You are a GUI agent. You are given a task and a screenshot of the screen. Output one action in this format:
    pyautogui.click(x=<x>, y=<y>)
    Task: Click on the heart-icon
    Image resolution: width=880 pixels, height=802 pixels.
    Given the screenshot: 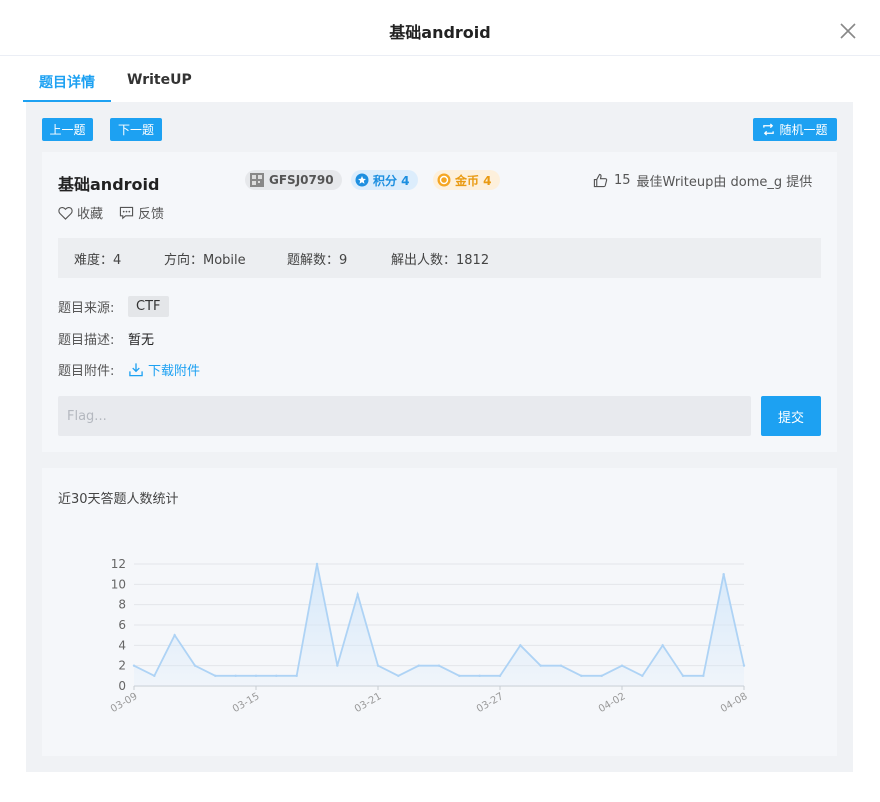 What is the action you would take?
    pyautogui.click(x=65, y=213)
    